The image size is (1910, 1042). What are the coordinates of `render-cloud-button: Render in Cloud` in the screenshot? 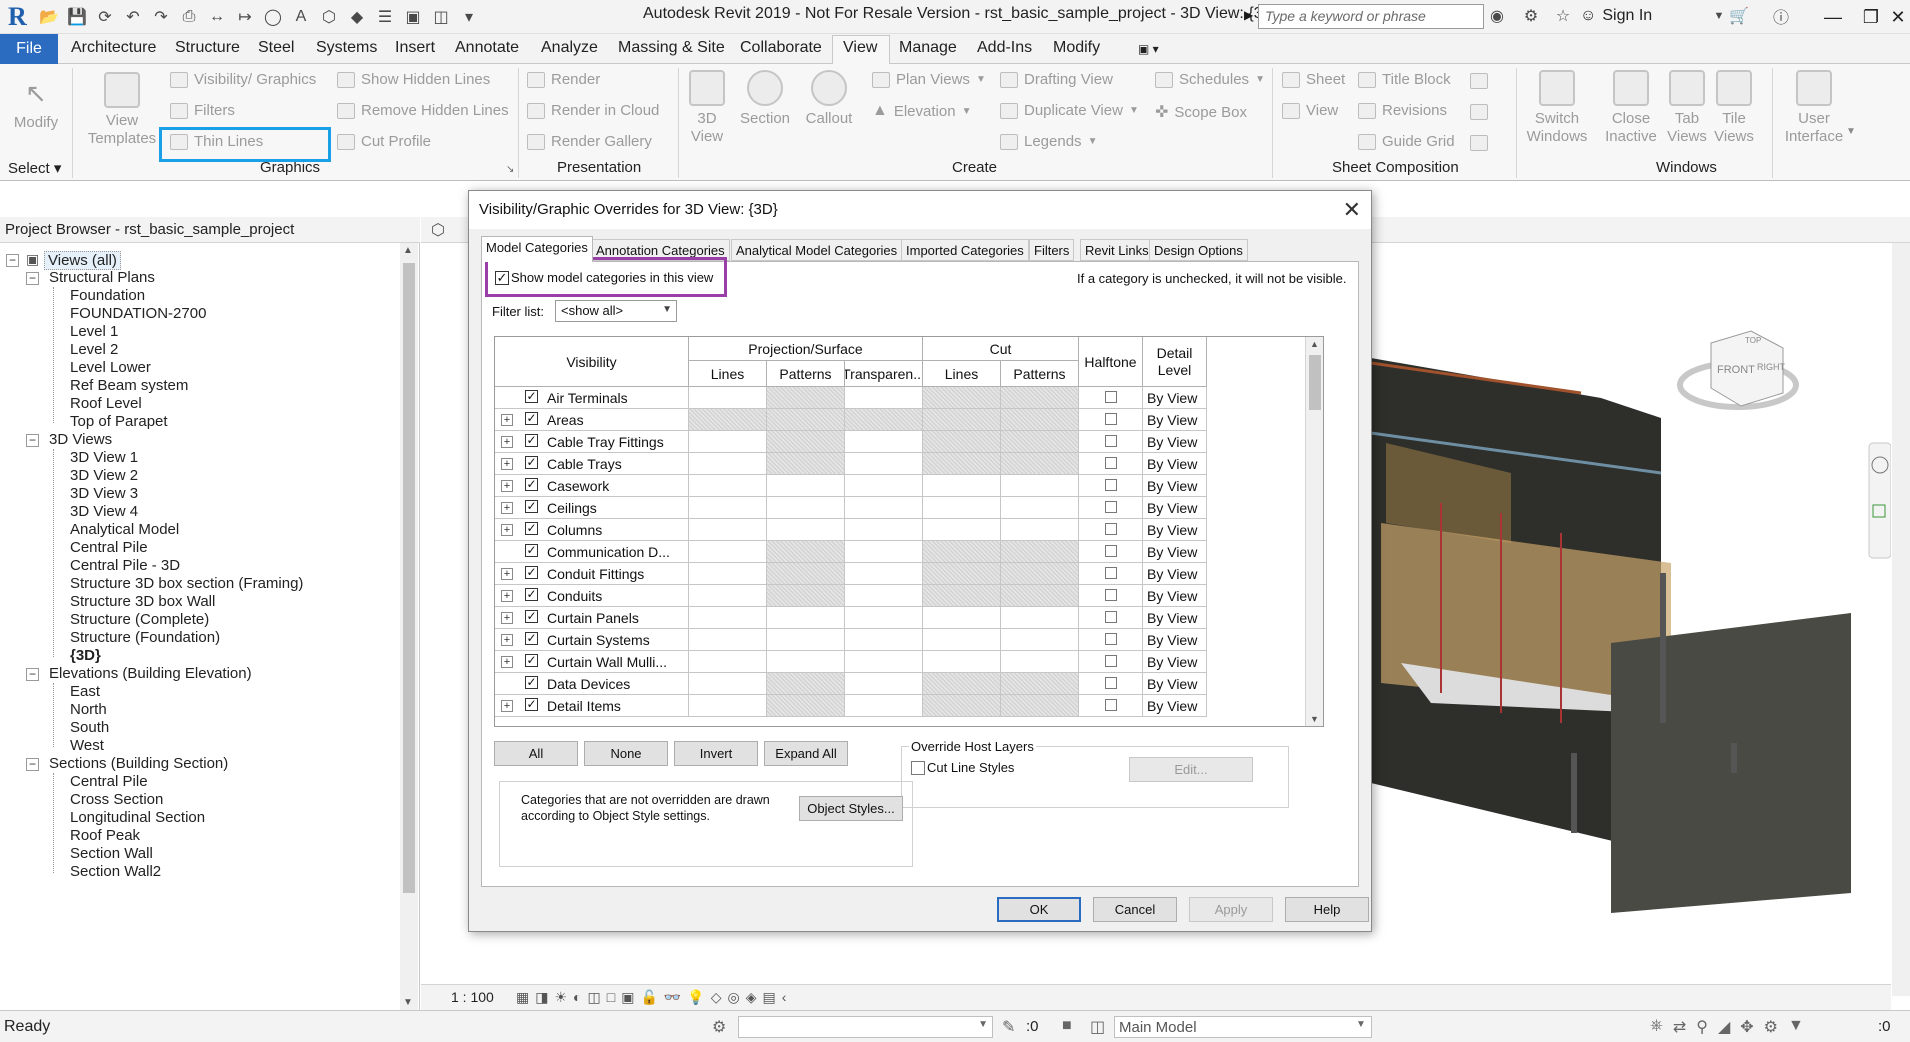 It's located at (593, 110).